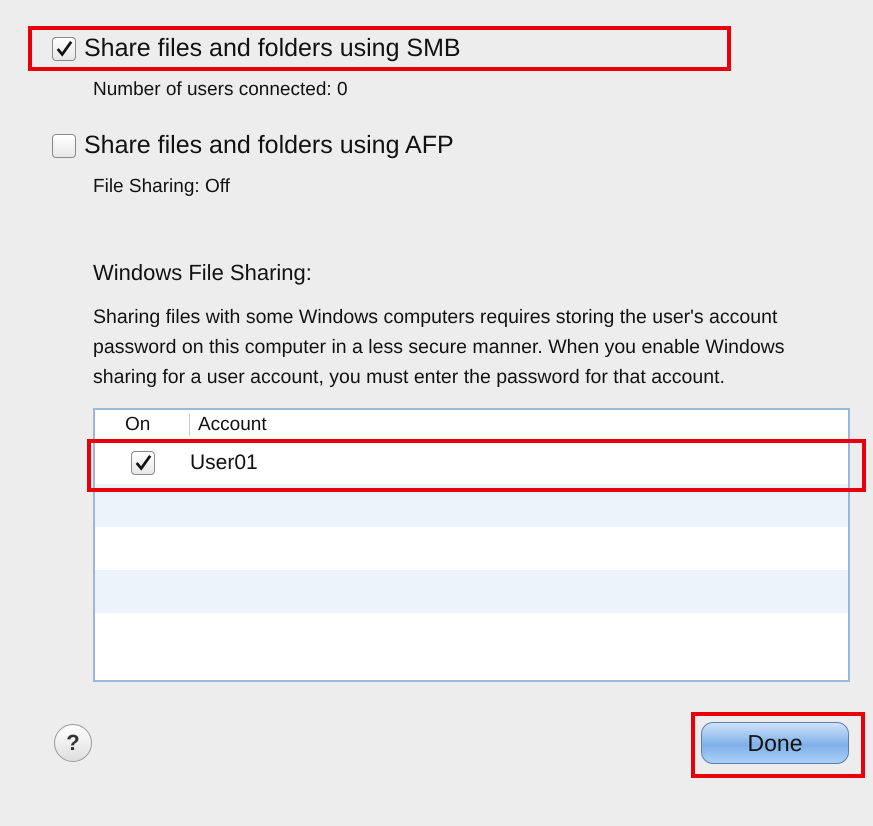 The height and width of the screenshot is (826, 873). Describe the element at coordinates (142, 425) in the screenshot. I see `column-header: On` at that location.